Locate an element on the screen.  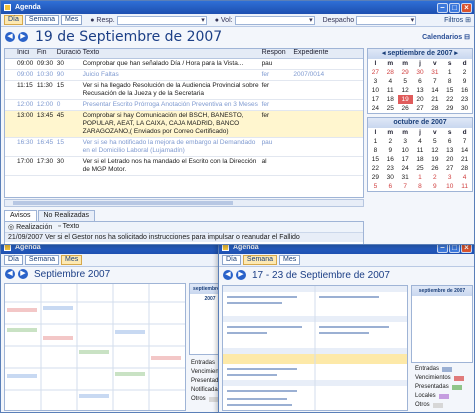
maximize-button: □ is located at coordinates (454, 7).